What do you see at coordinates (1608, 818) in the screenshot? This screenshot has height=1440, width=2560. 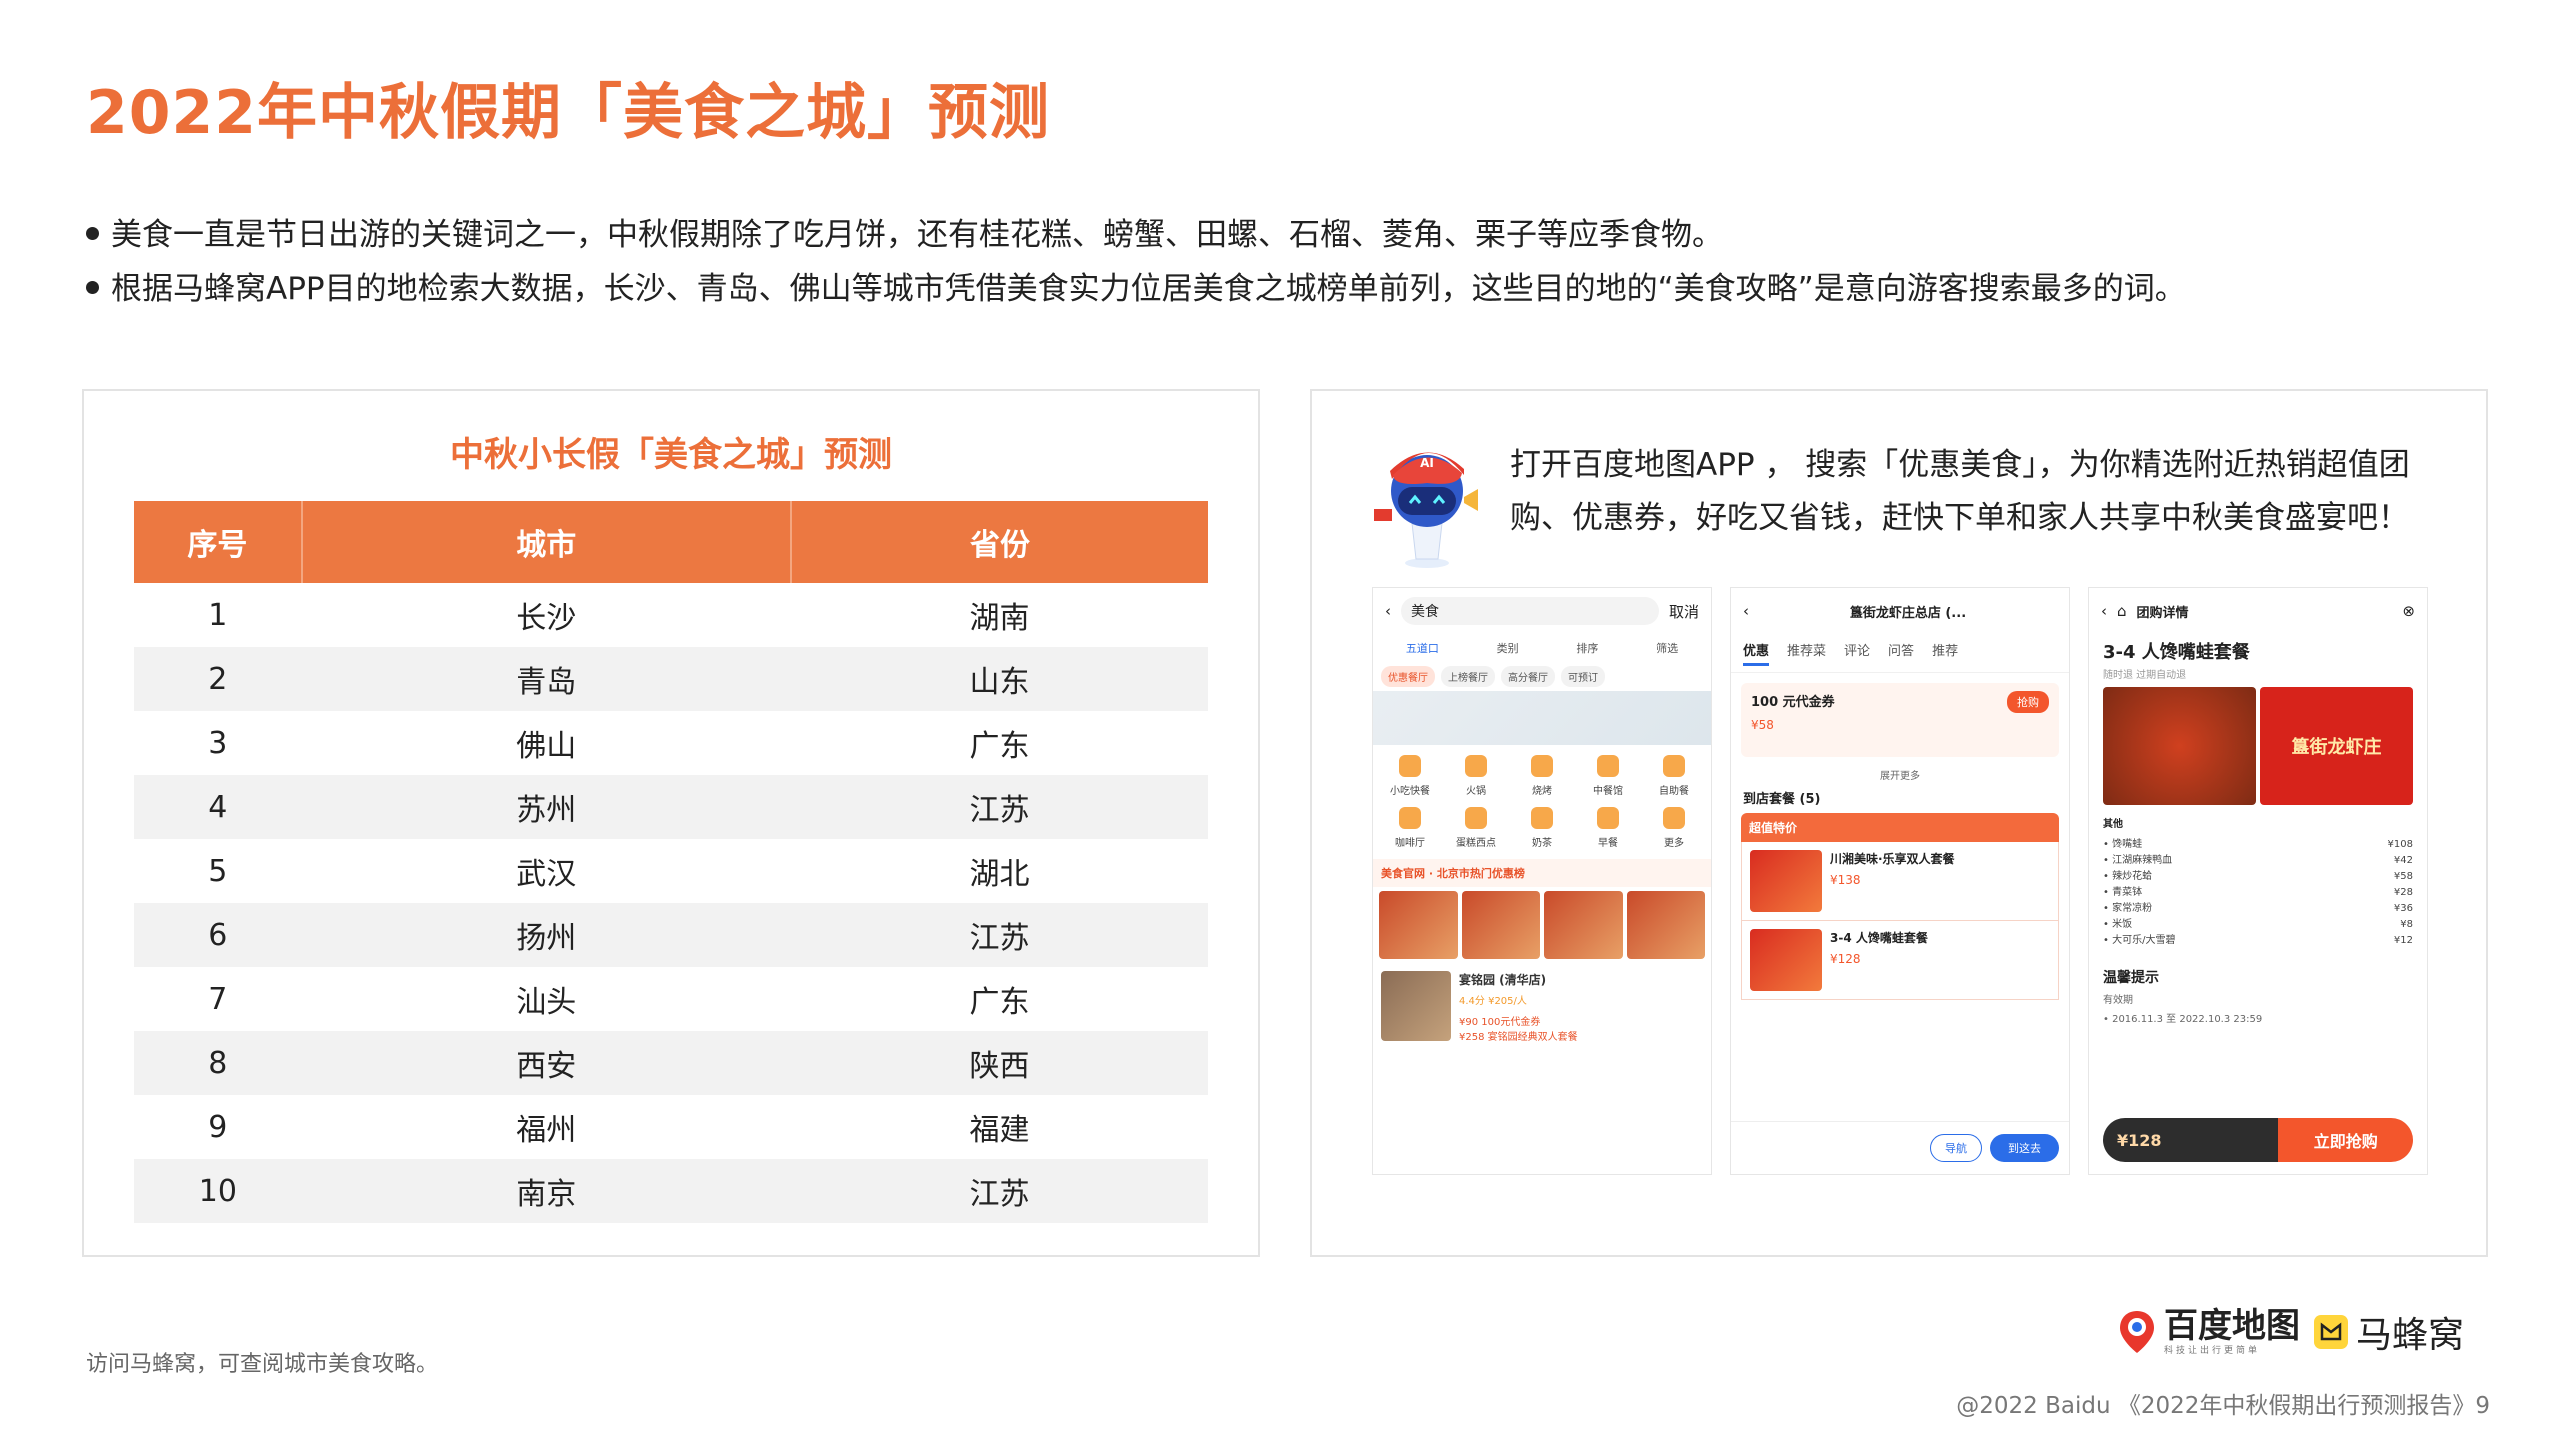 I see `breakfast-icon` at bounding box center [1608, 818].